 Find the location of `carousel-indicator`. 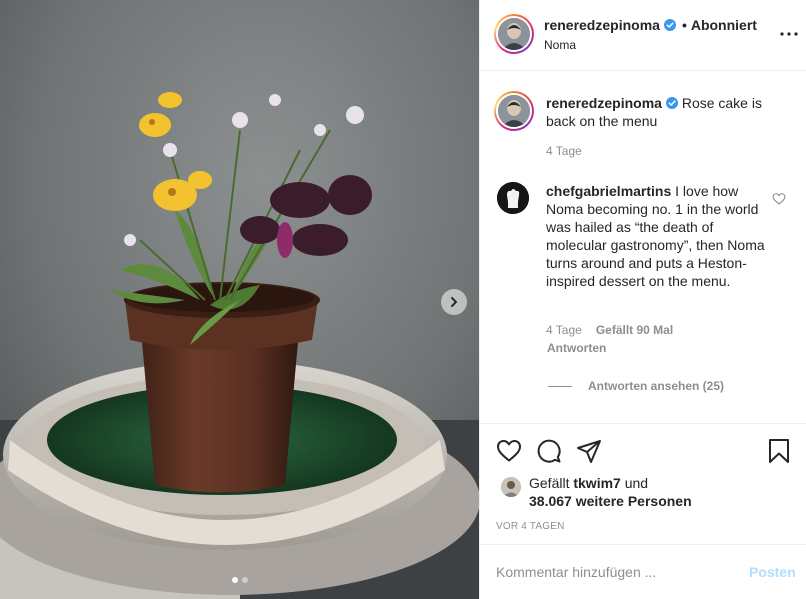

carousel-indicator is located at coordinates (239, 580).